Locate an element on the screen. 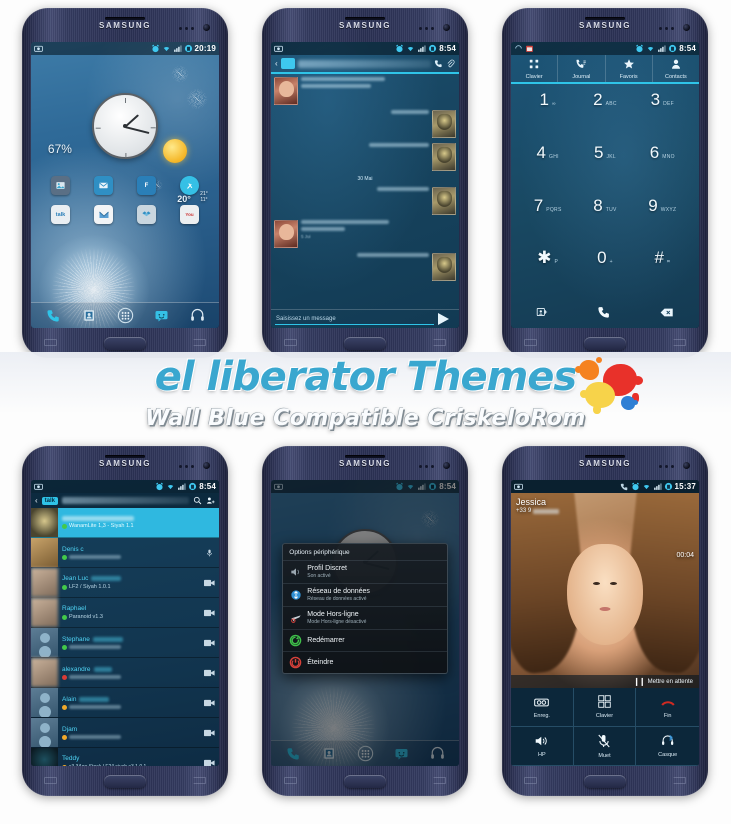  talk-action-bar: ‹ talk is located at coordinates (125, 500).